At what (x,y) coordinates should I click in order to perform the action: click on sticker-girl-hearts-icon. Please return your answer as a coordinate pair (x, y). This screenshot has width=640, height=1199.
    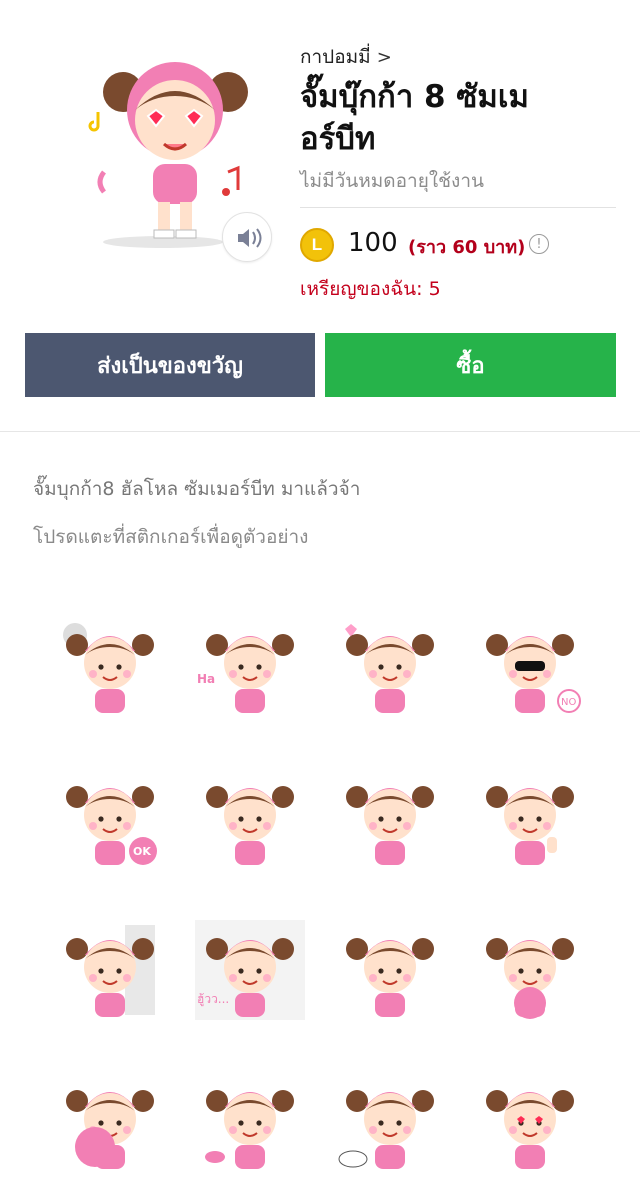
    Looking at the image, I should click on (390, 669).